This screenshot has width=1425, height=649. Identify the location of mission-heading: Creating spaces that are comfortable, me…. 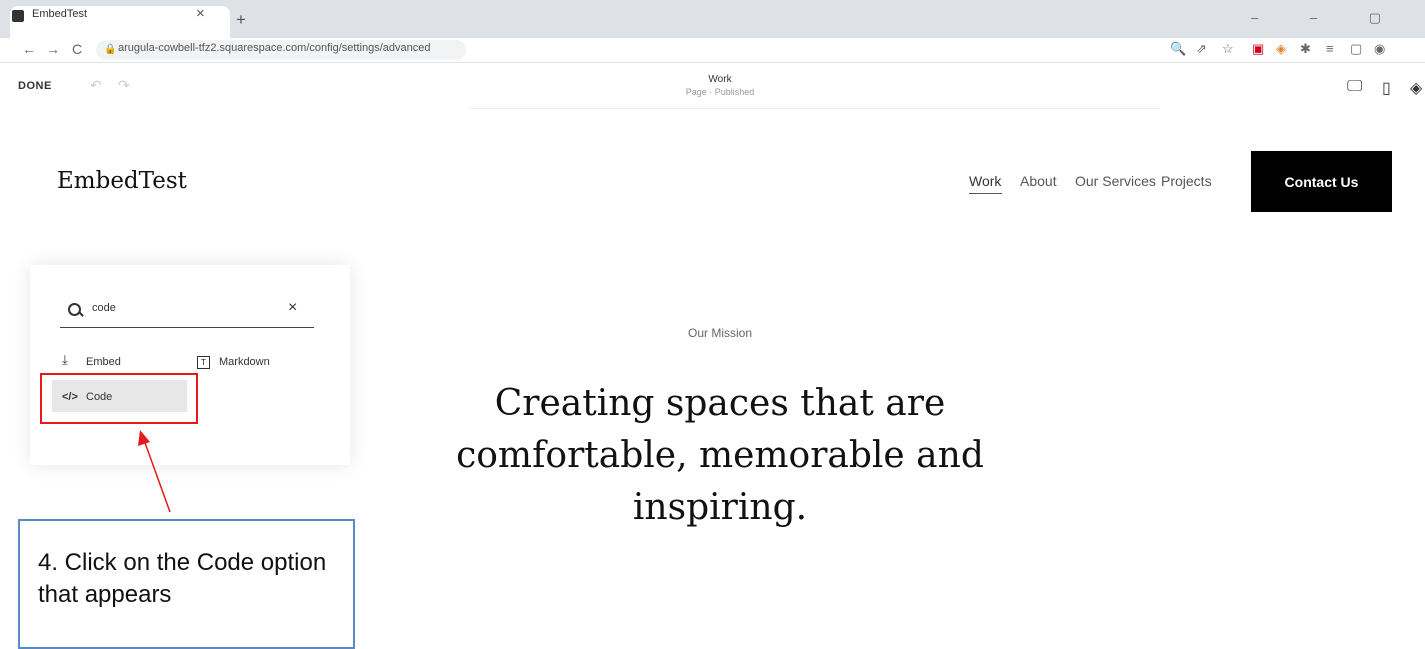
(720, 455).